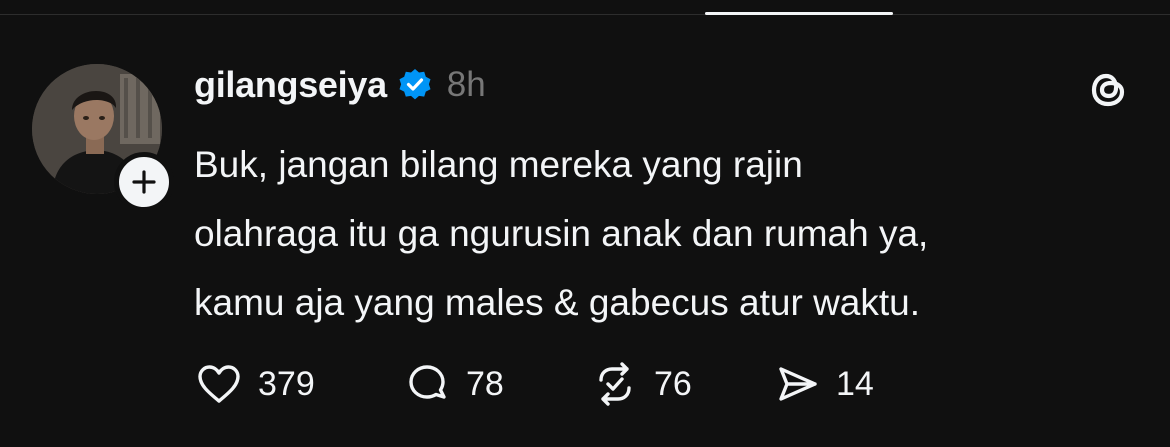 Image resolution: width=1170 pixels, height=447 pixels. Describe the element at coordinates (498, 164) in the screenshot. I see `post-text-line: Buk, jangan bilang mereka yang rajin` at that location.